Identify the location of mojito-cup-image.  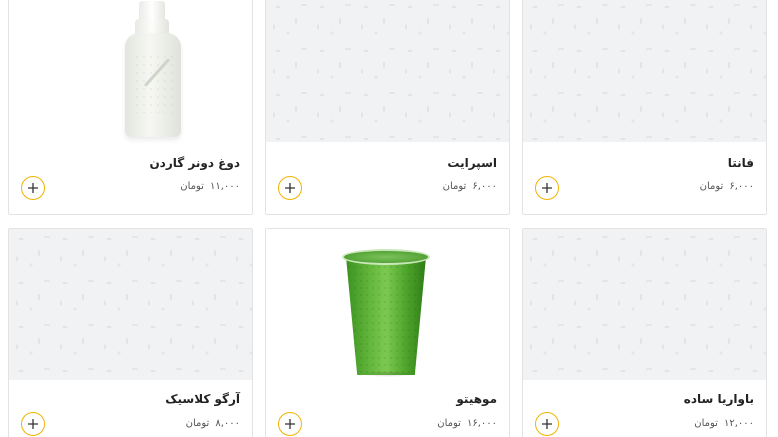
(386, 313).